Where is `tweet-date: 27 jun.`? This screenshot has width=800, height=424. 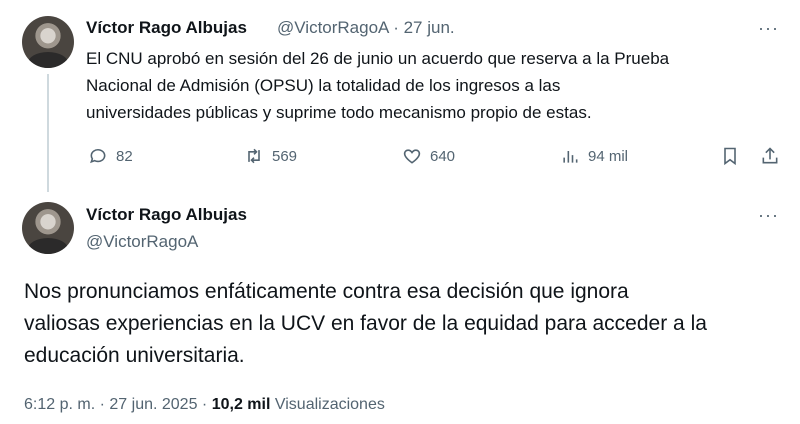 tweet-date: 27 jun. is located at coordinates (429, 27).